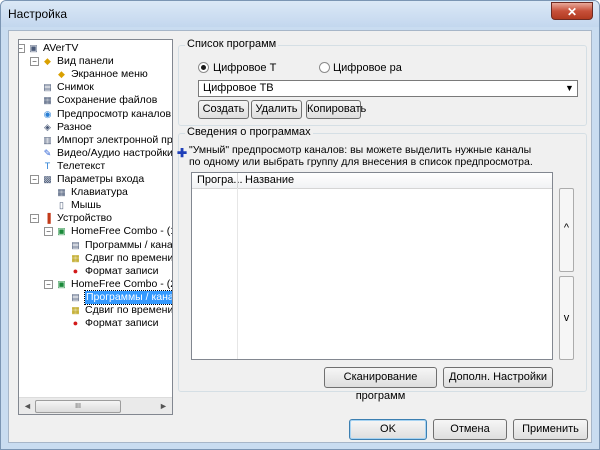 The width and height of the screenshot is (600, 450). I want to click on scan-programs-button: Сканирование программ, so click(380, 384).